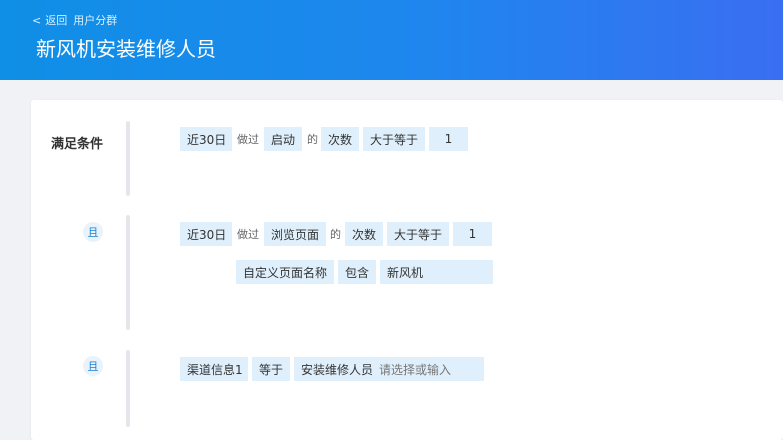 Image resolution: width=783 pixels, height=440 pixels. Describe the element at coordinates (271, 369) in the screenshot. I see `rule3-operator-select: 等于` at that location.